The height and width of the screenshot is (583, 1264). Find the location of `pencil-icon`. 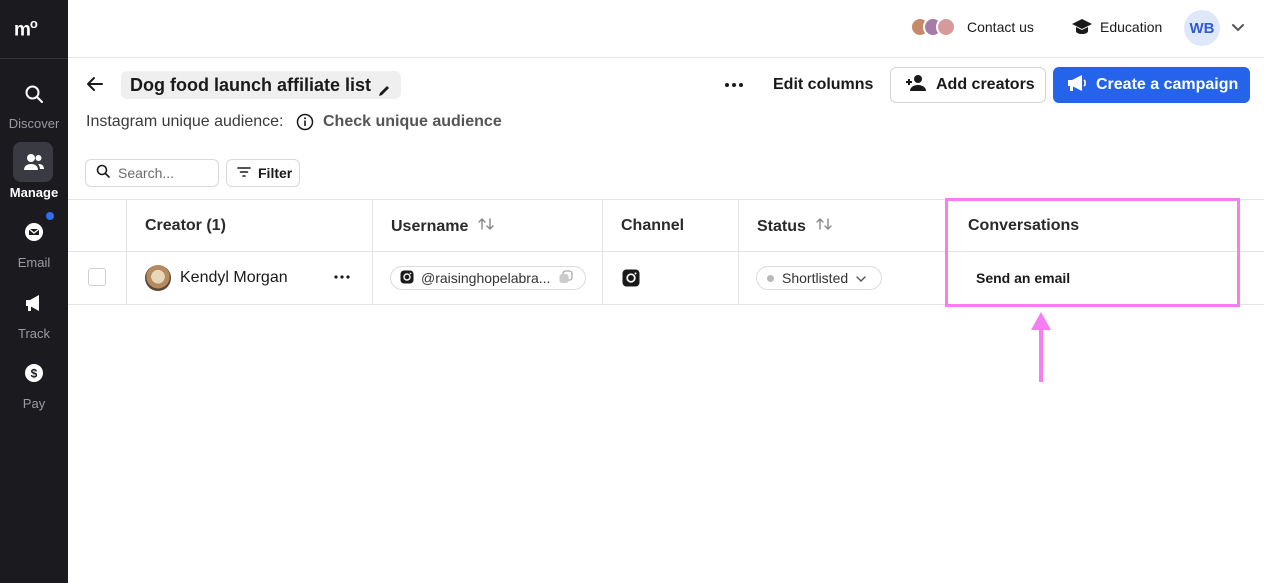

pencil-icon is located at coordinates (384, 87).